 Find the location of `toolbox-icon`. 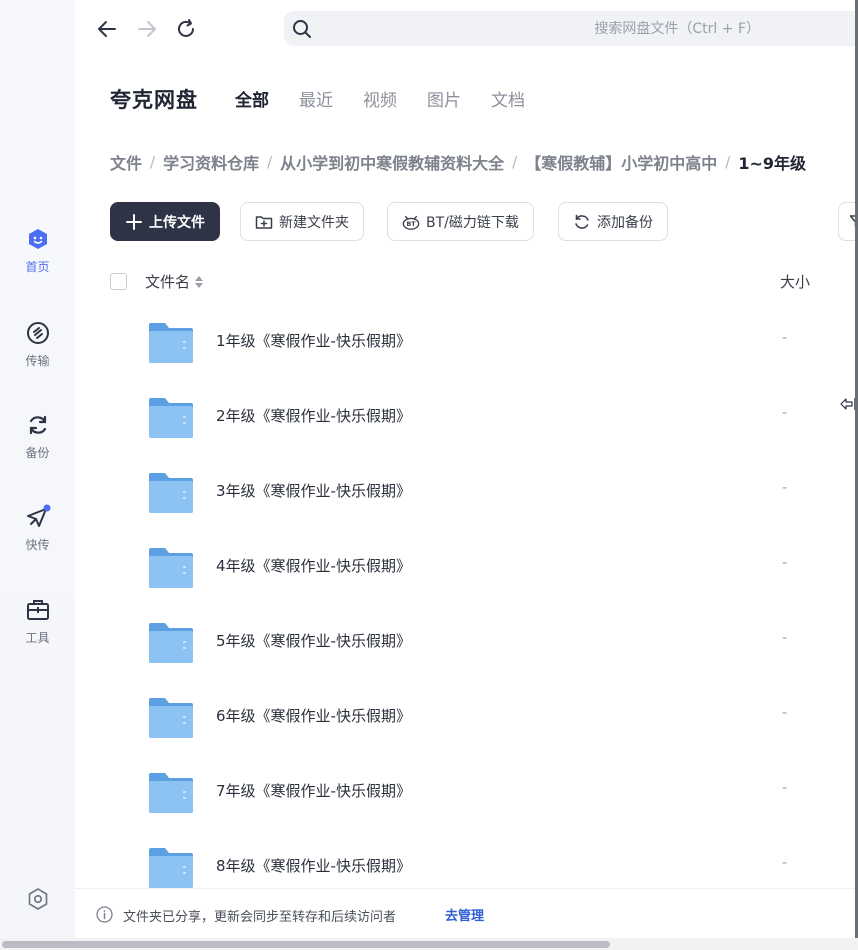

toolbox-icon is located at coordinates (38, 610).